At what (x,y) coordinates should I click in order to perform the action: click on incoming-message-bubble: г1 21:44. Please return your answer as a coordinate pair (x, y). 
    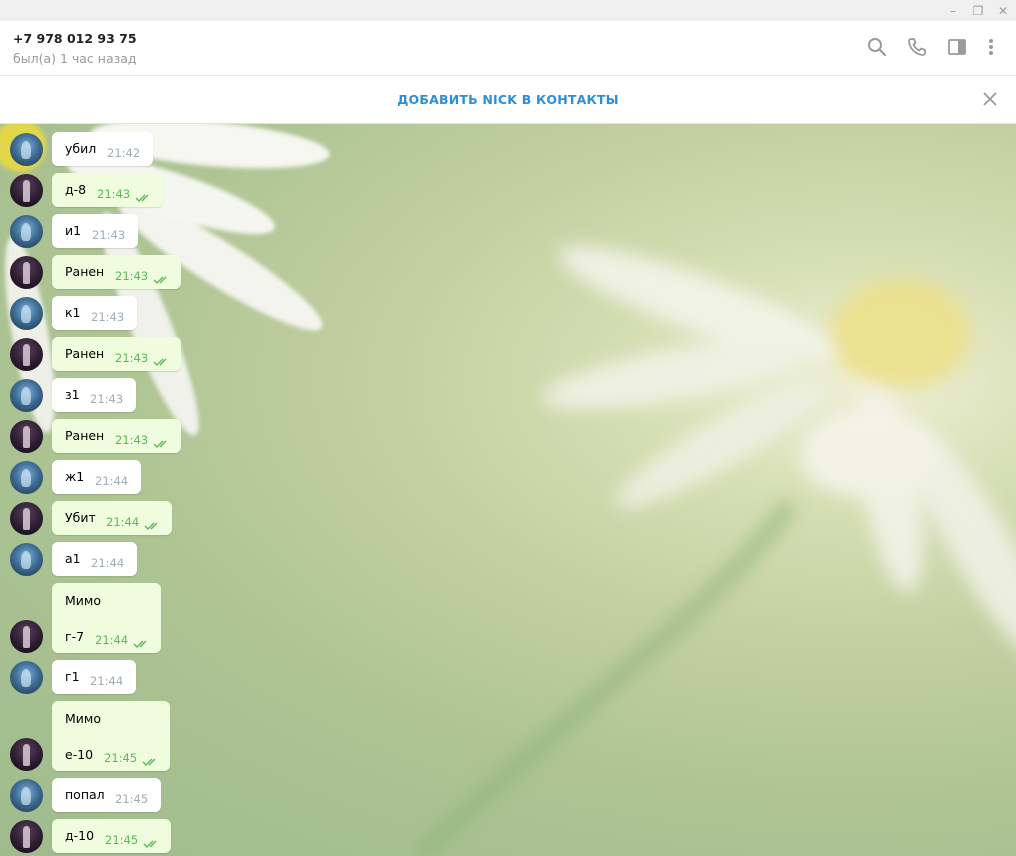
    Looking at the image, I should click on (94, 677).